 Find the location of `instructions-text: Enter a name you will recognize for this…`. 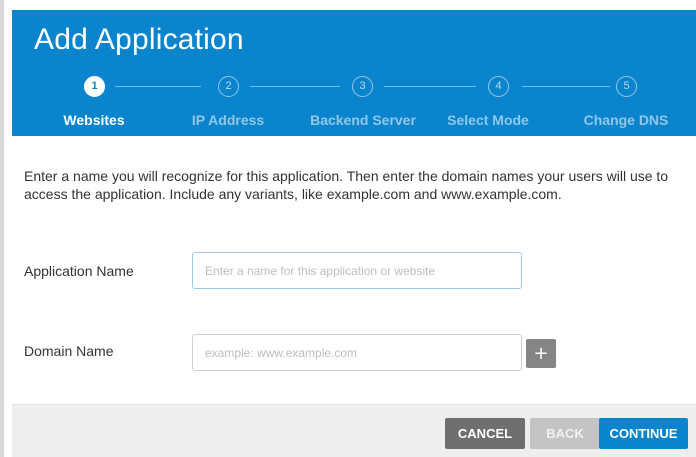

instructions-text: Enter a name you will recognize for this… is located at coordinates (346, 185).